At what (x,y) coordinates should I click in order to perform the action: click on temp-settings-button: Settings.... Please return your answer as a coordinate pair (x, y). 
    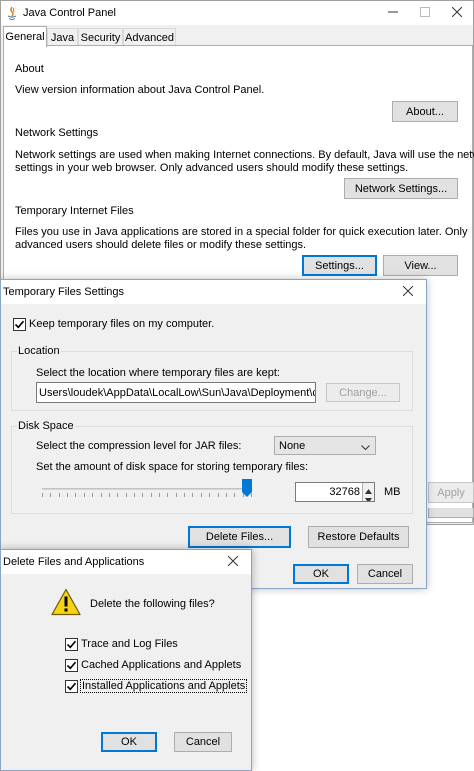
    Looking at the image, I should click on (339, 265).